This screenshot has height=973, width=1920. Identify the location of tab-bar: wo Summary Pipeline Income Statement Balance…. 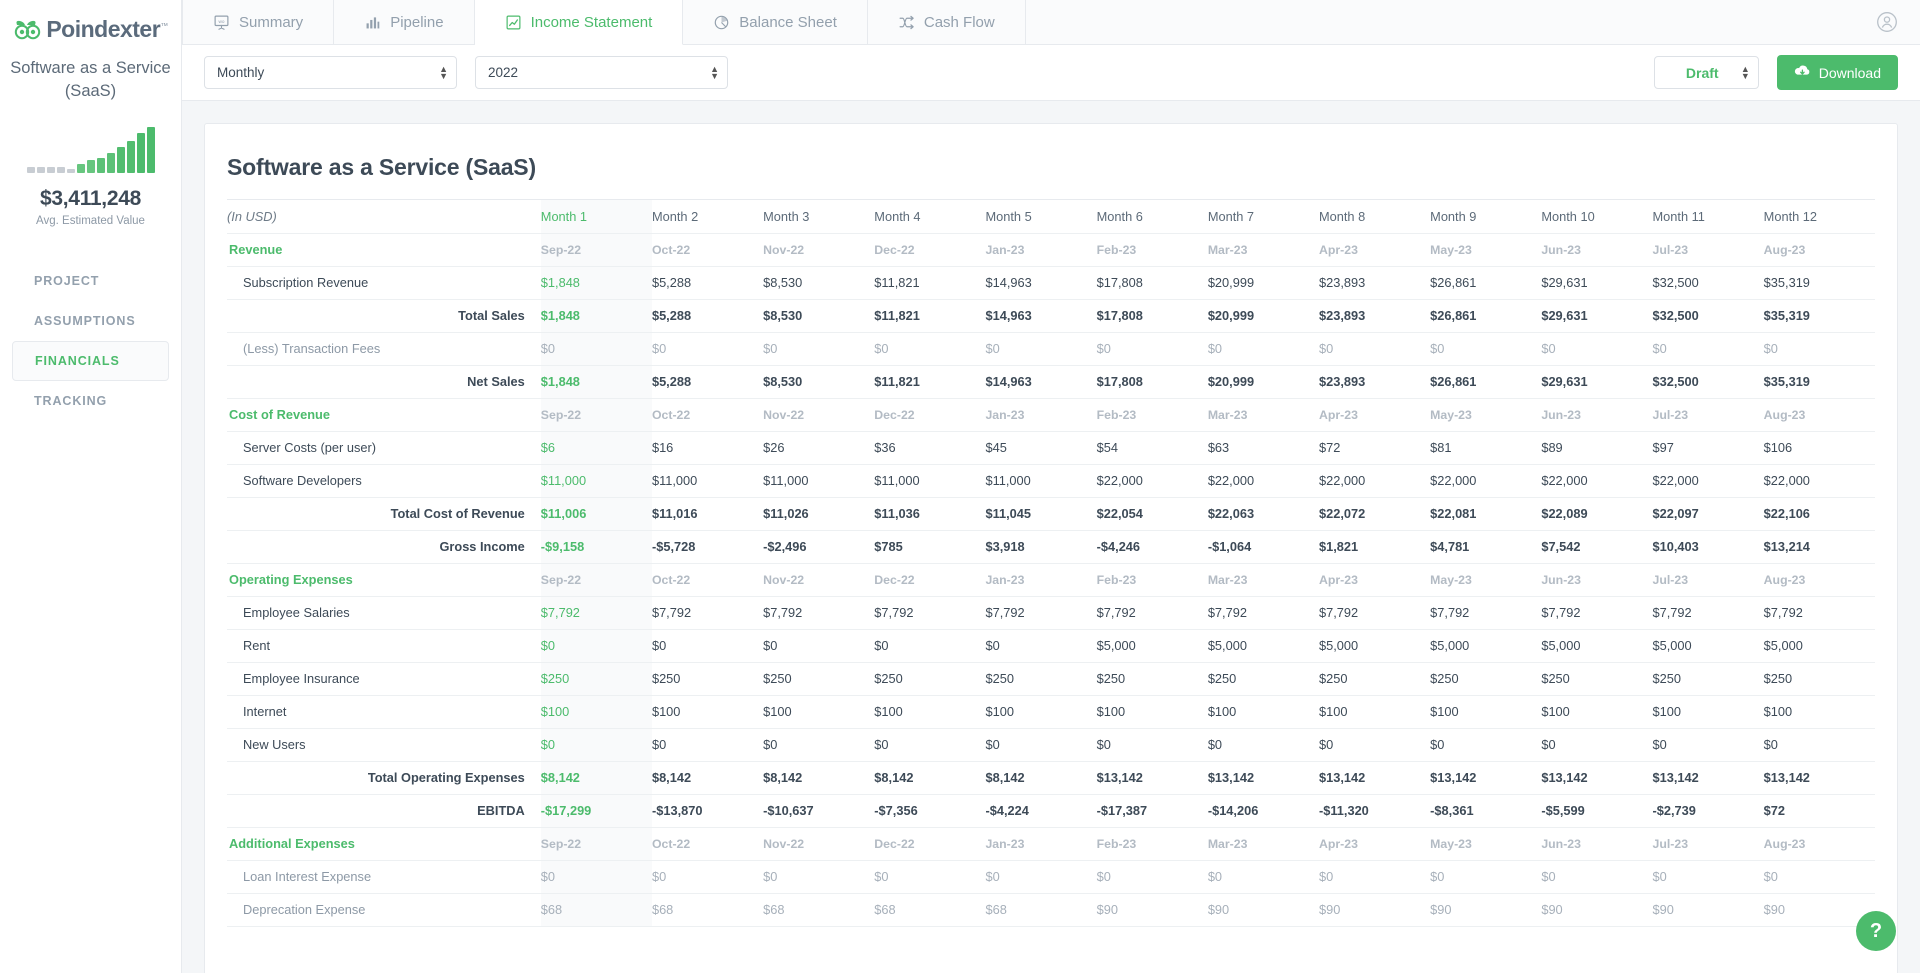
(1051, 22).